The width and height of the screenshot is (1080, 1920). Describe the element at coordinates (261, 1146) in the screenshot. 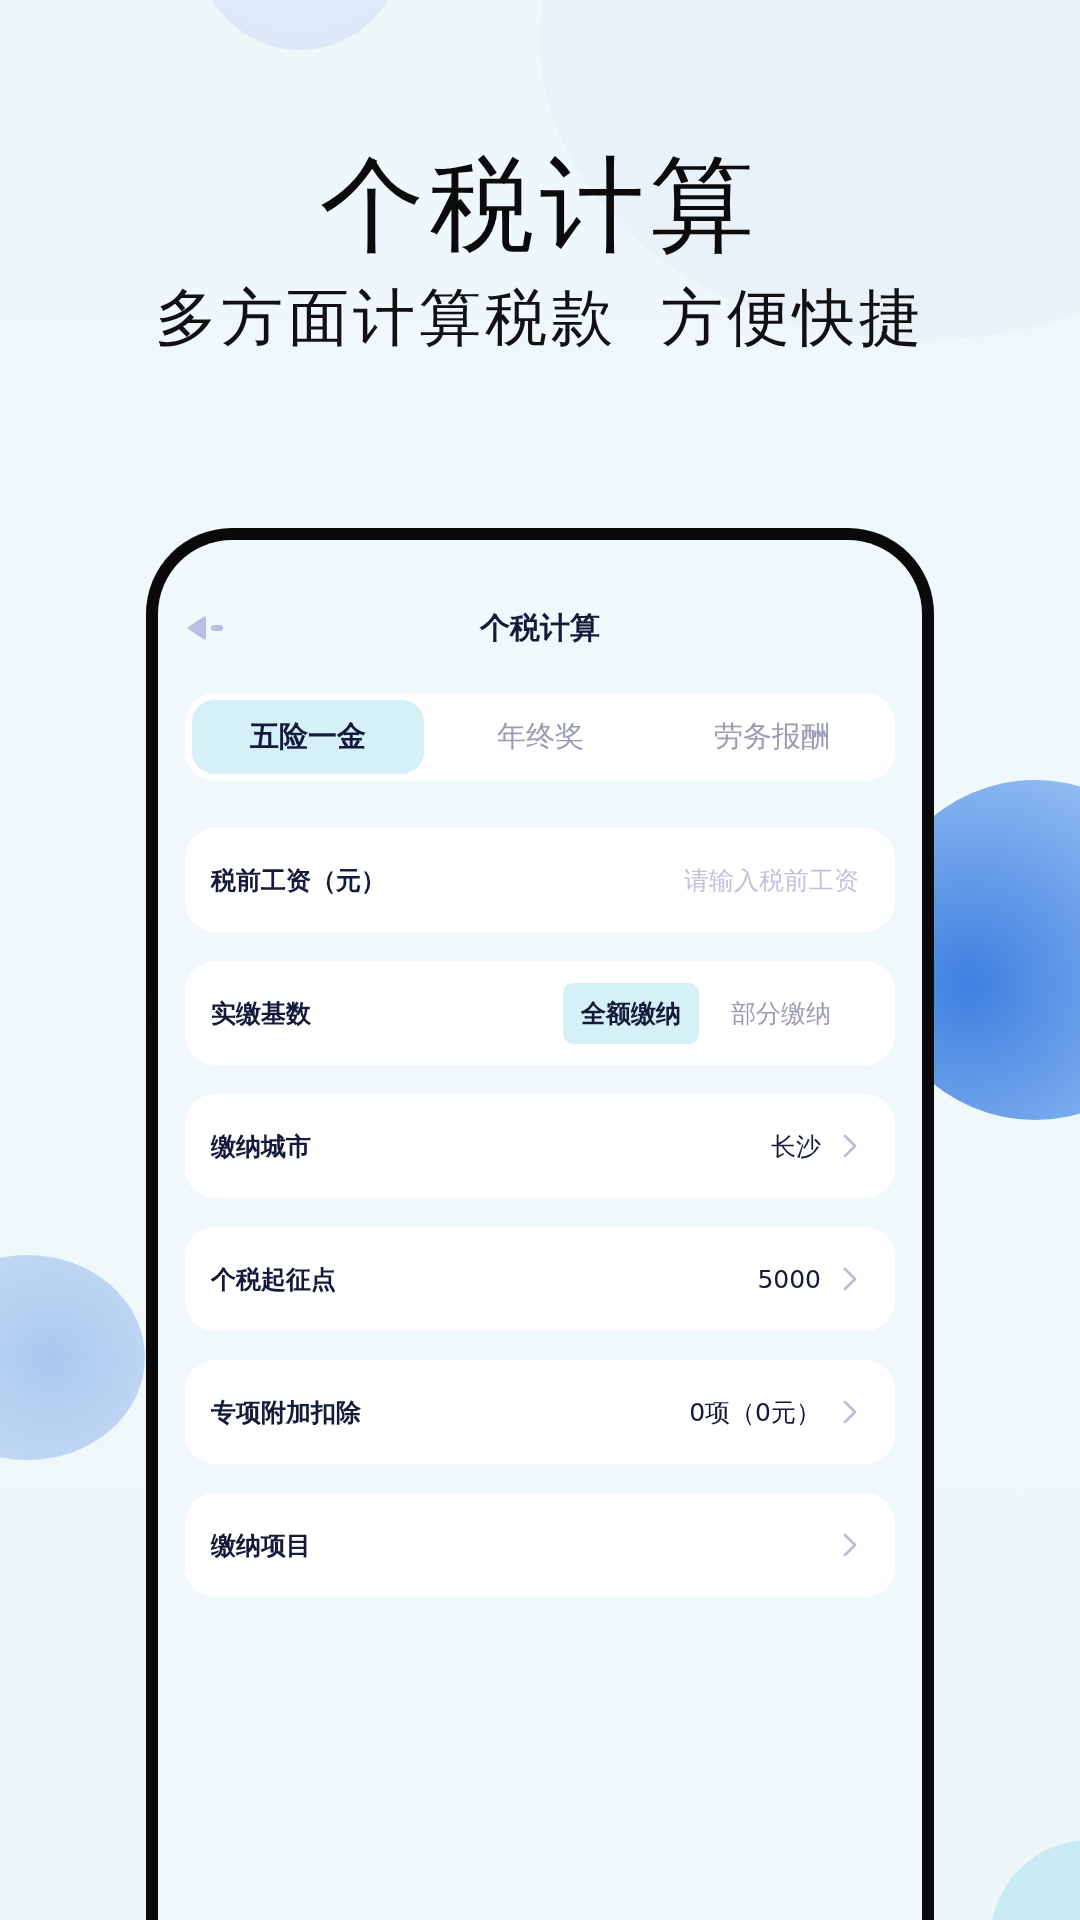

I see `row-label: 缴纳城市` at that location.